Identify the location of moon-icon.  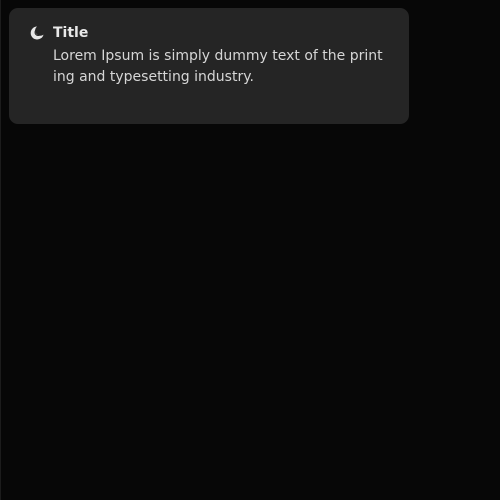
(37, 33).